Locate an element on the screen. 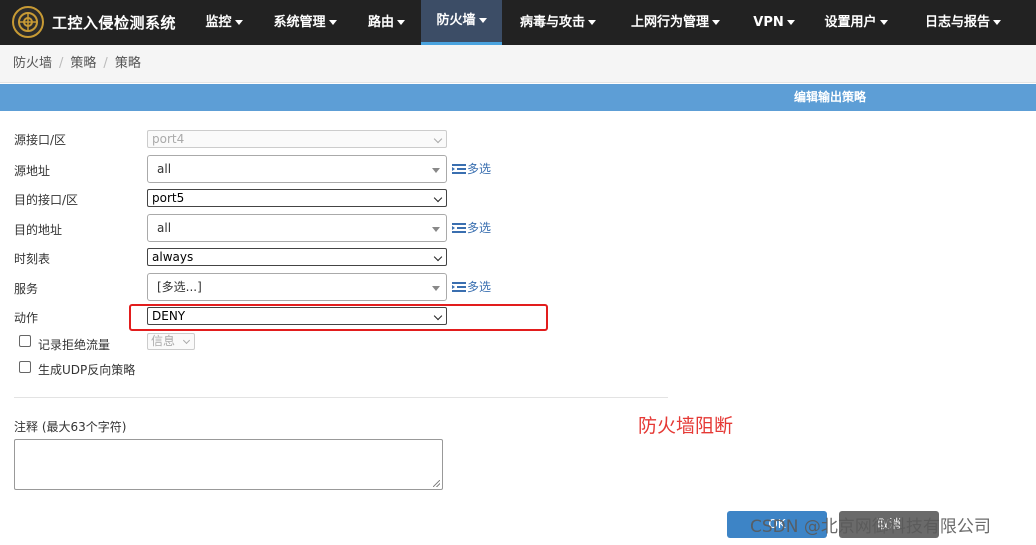 This screenshot has height=545, width=1036. src-iface-select: port4 is located at coordinates (297, 139).